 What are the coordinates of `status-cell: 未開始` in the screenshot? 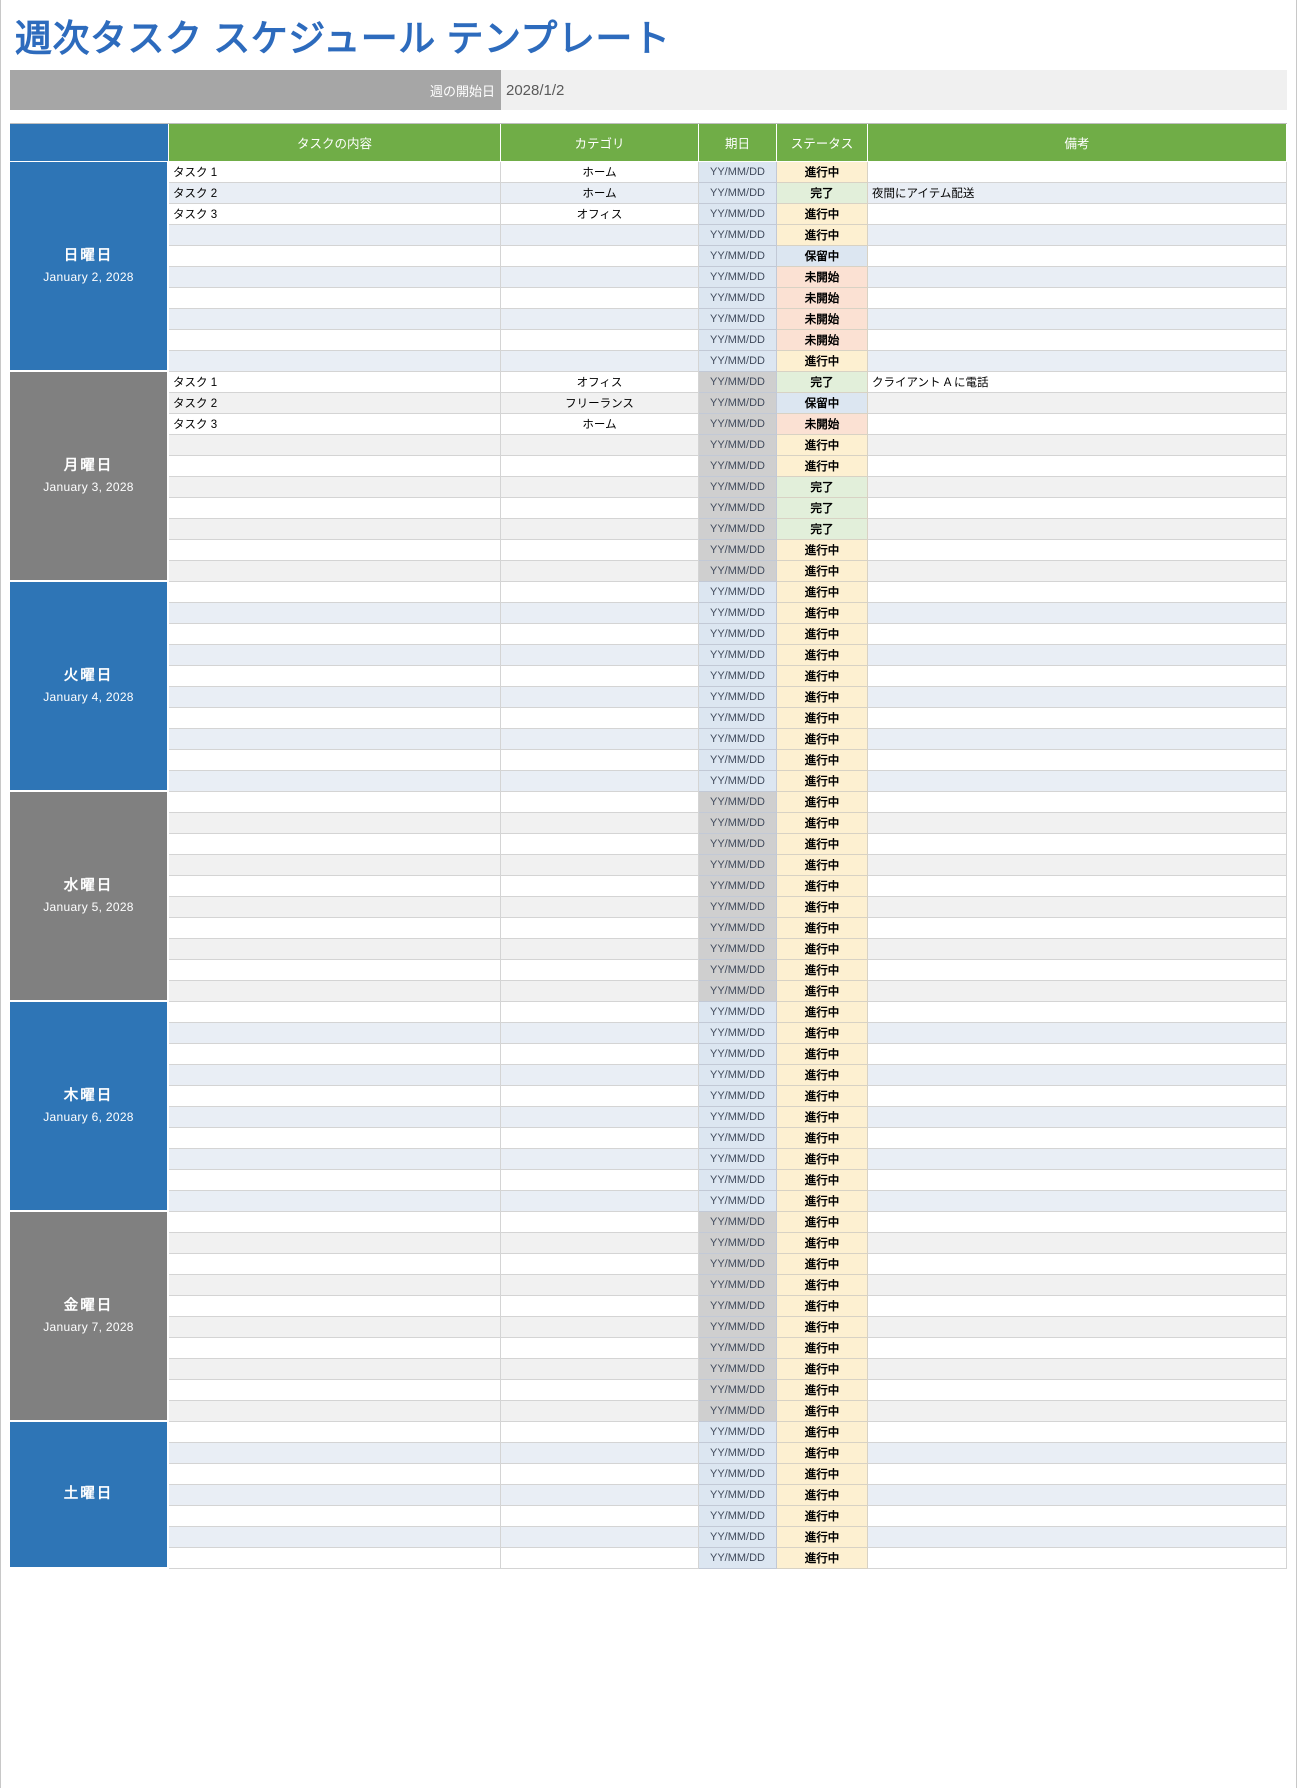 It's located at (822, 298).